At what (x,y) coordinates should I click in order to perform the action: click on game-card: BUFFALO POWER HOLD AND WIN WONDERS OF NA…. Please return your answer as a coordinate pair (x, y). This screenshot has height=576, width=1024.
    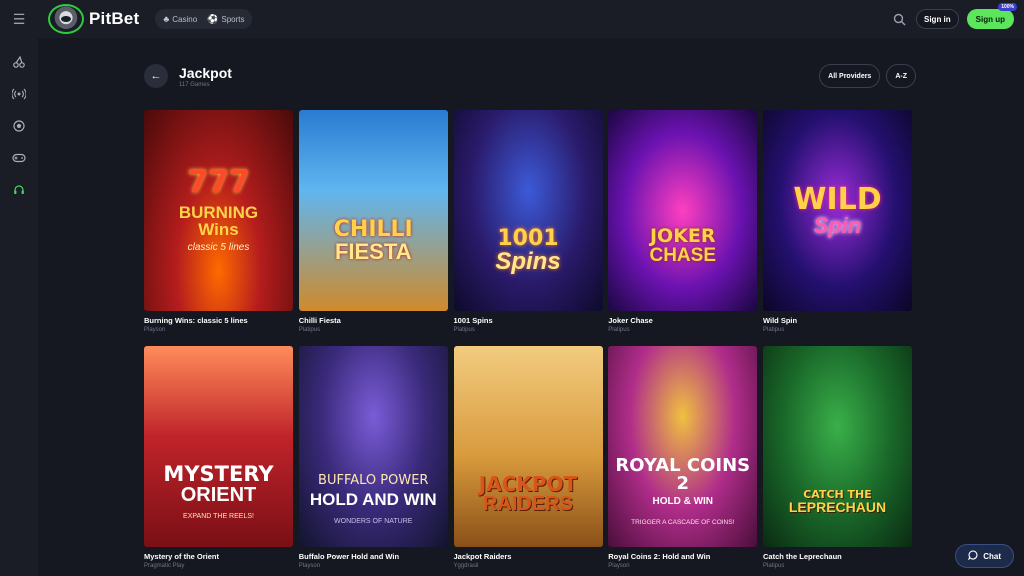
    Looking at the image, I should click on (373, 457).